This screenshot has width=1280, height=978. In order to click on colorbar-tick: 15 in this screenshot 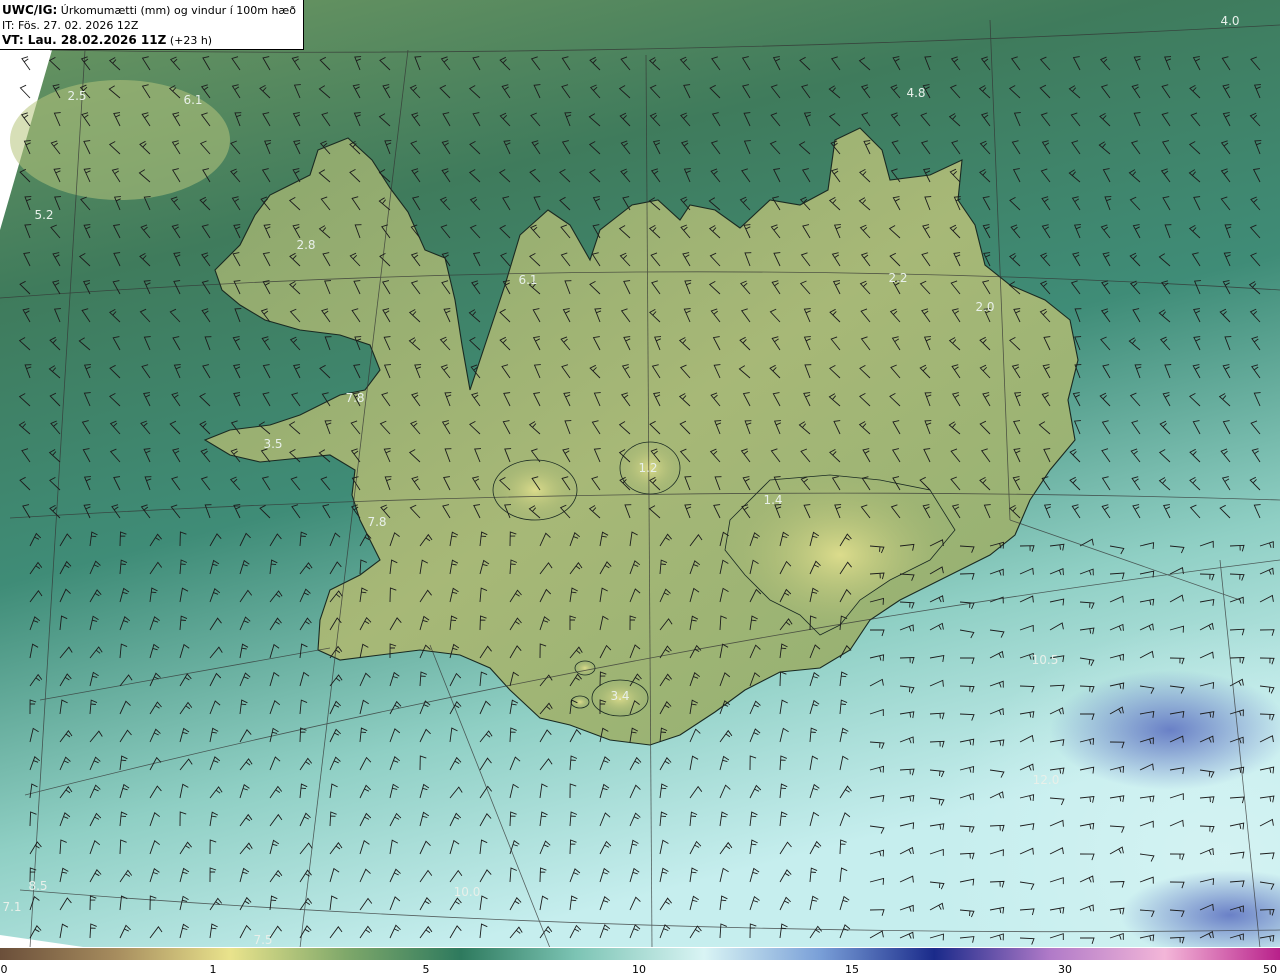, I will do `click(852, 969)`.